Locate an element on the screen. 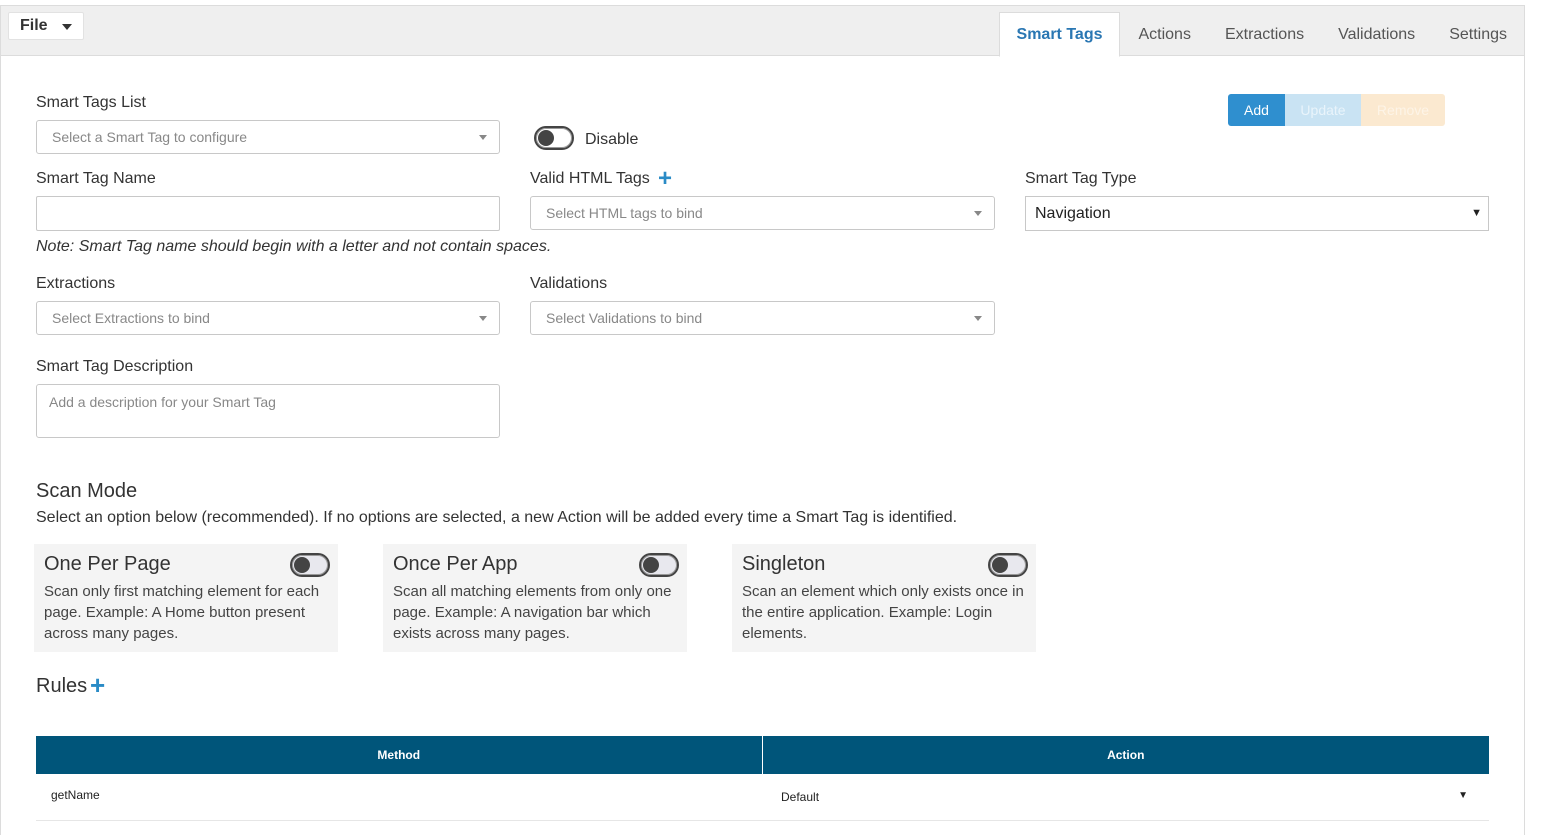 Image resolution: width=1551 pixels, height=835 pixels. validations-label: Validations is located at coordinates (569, 283).